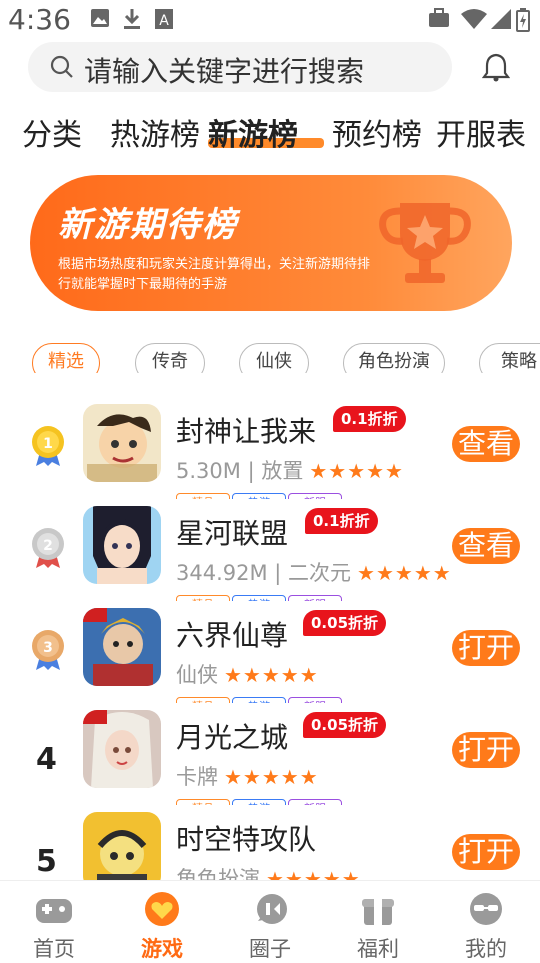 The width and height of the screenshot is (540, 963). What do you see at coordinates (224, 70) in the screenshot?
I see `search-input: 请输入关键字进行搜索` at bounding box center [224, 70].